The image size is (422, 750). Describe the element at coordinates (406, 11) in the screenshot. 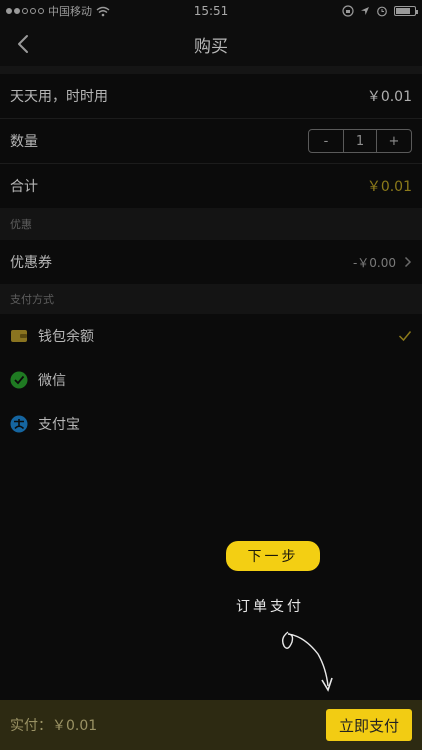

I see `battery-icon` at that location.